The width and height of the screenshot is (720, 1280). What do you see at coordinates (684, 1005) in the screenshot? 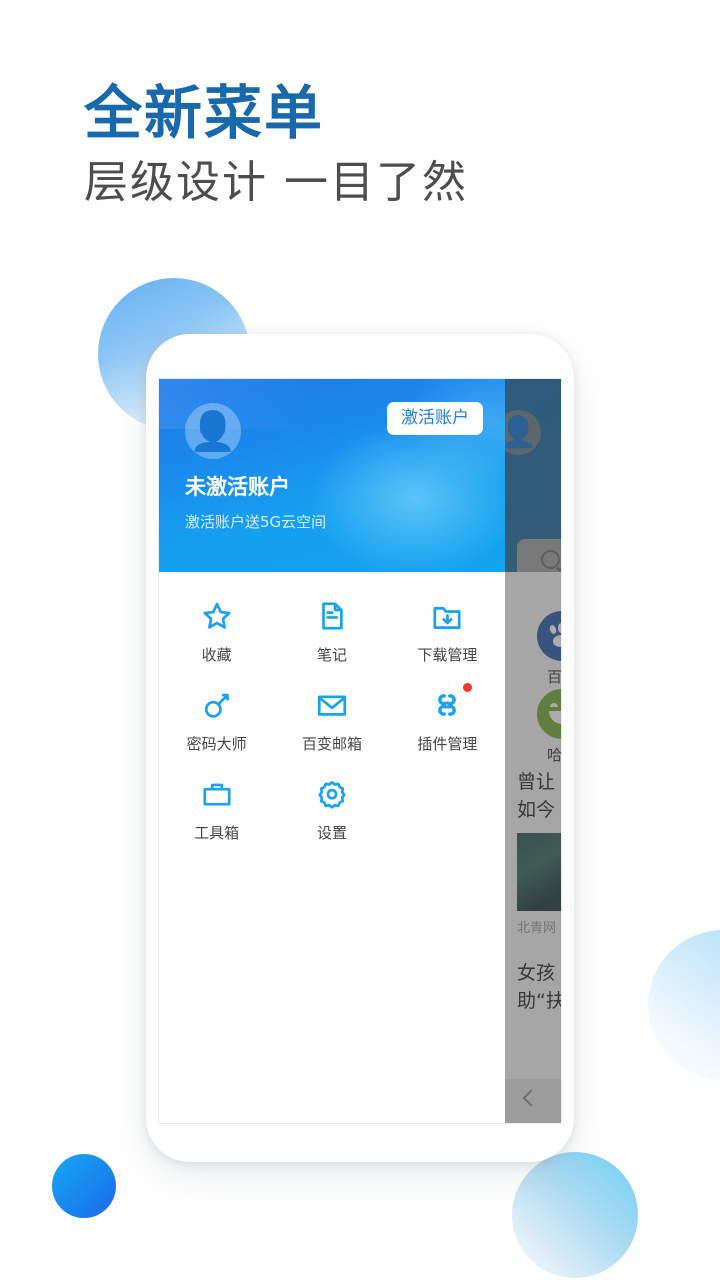
I see `decorative-shape-right-edge` at bounding box center [684, 1005].